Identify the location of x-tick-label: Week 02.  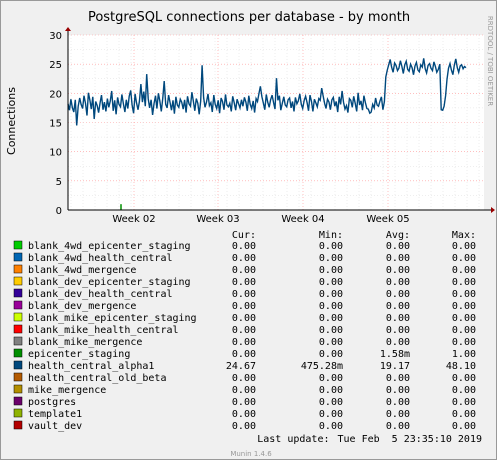
(133, 219).